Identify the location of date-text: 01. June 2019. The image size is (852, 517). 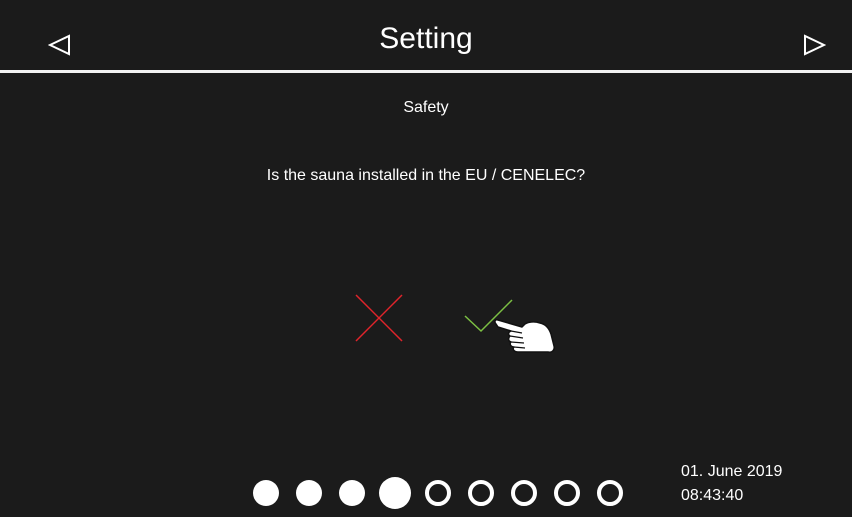
(732, 471).